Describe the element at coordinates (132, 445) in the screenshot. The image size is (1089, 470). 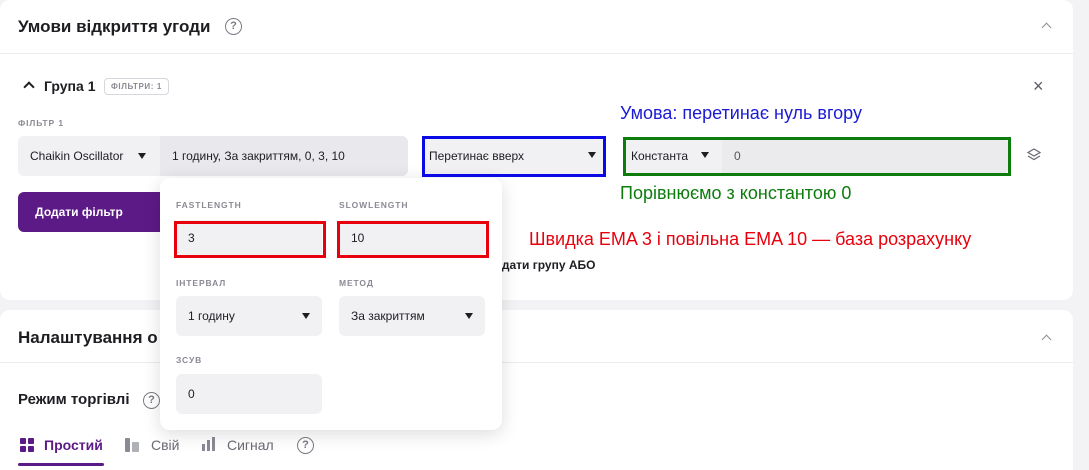
I see `custom-mode-icon` at that location.